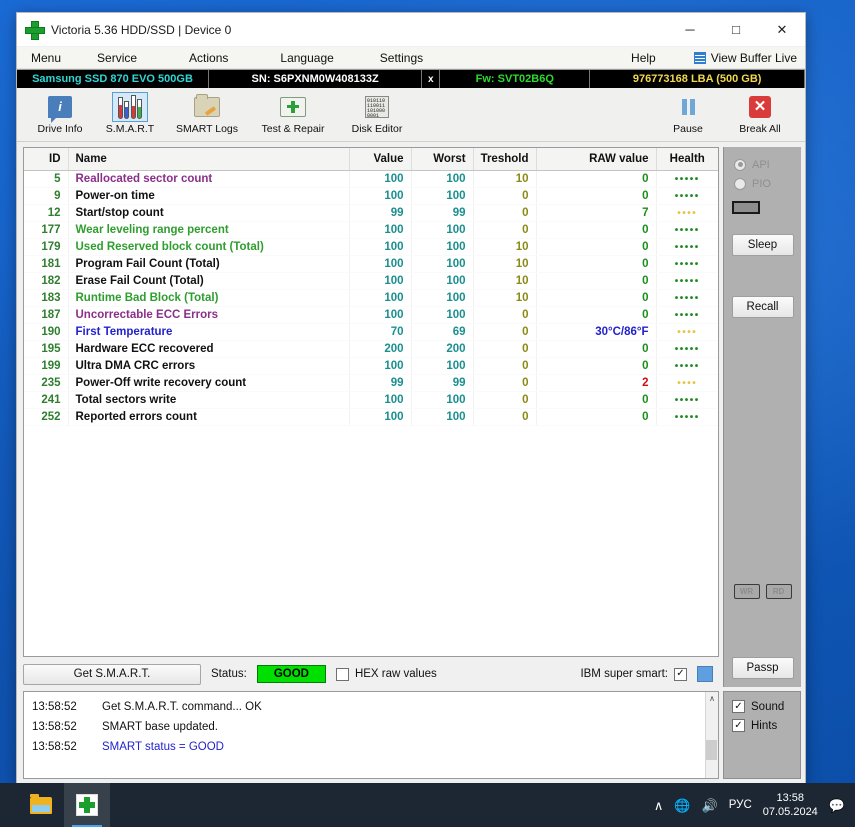 This screenshot has height=827, width=855. I want to click on activity-led-indicator, so click(745, 207).